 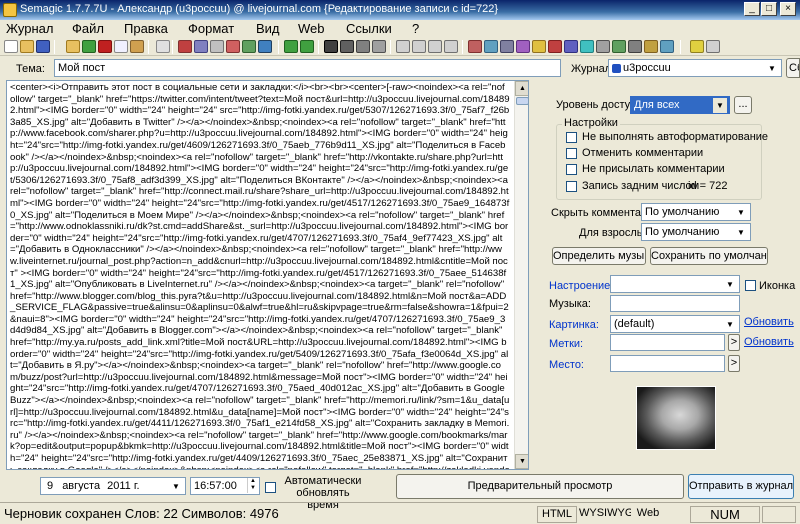 I want to click on copy-icon, so click(x=121, y=46).